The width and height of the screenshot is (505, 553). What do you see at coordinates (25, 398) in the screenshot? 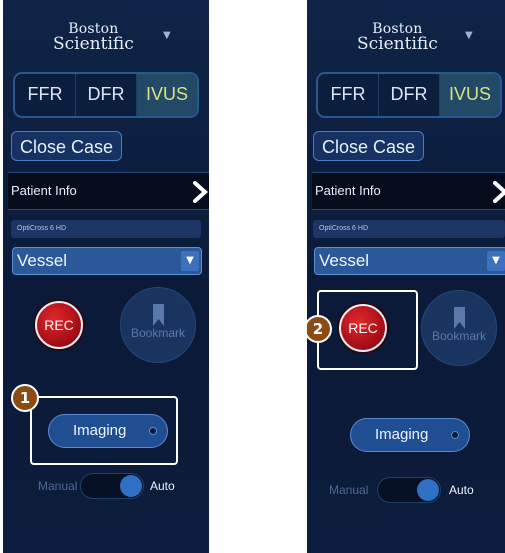
I see `step-badge: 1` at bounding box center [25, 398].